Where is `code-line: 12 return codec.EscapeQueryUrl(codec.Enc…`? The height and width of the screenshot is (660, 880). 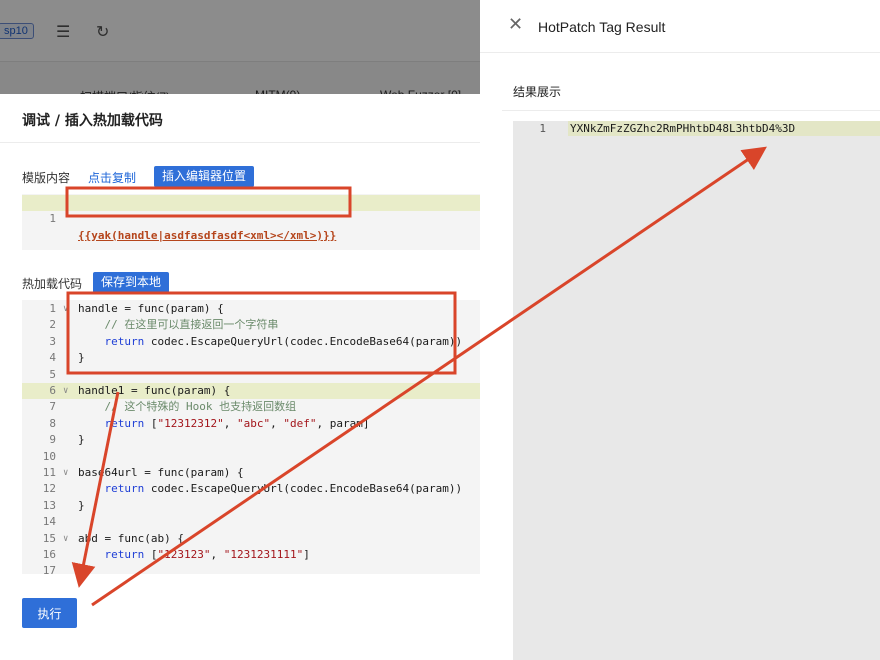
code-line: 12 return codec.EscapeQueryUrl(codec.Enc… is located at coordinates (251, 489).